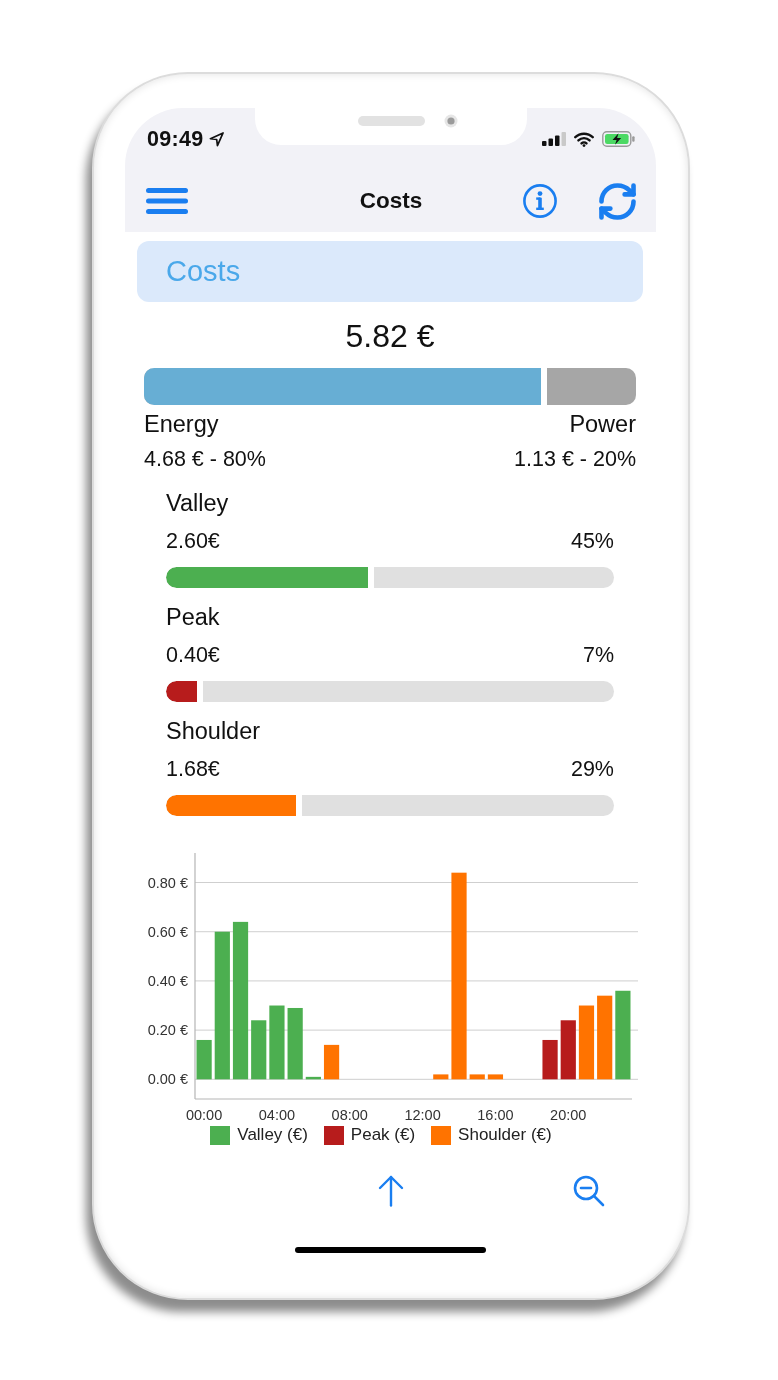 The width and height of the screenshot is (778, 1380). I want to click on scroll-up-button, so click(390, 1191).